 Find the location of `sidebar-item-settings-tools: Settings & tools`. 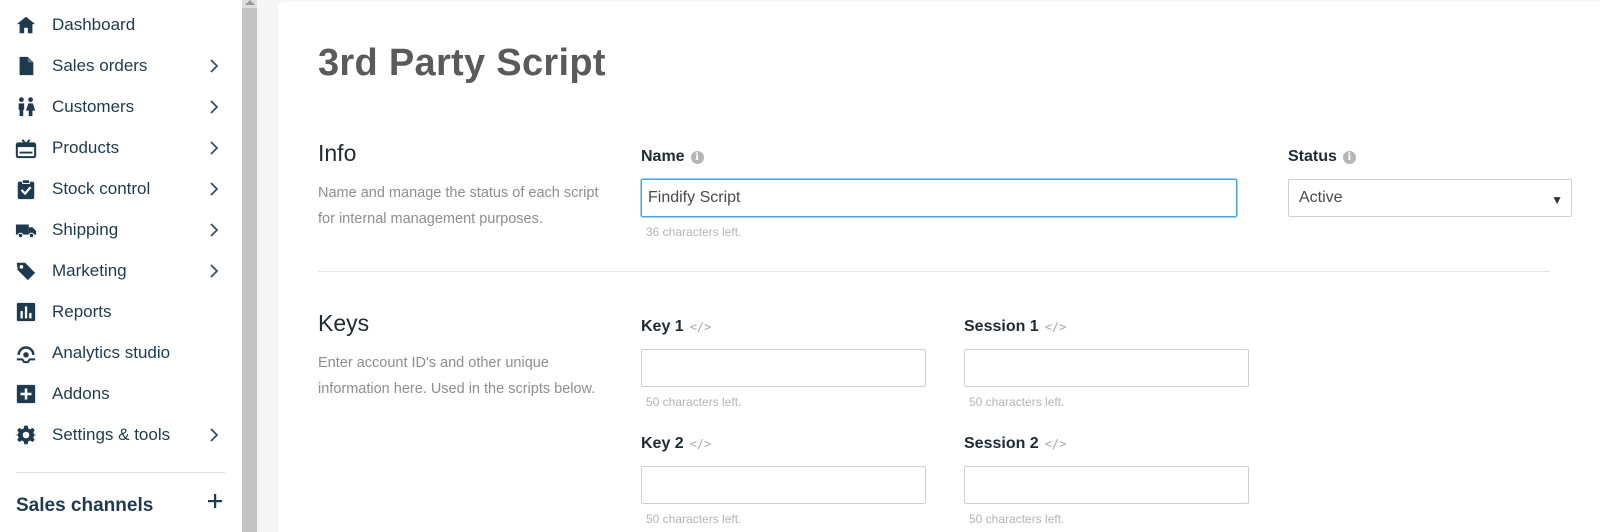

sidebar-item-settings-tools: Settings & tools is located at coordinates (121, 434).